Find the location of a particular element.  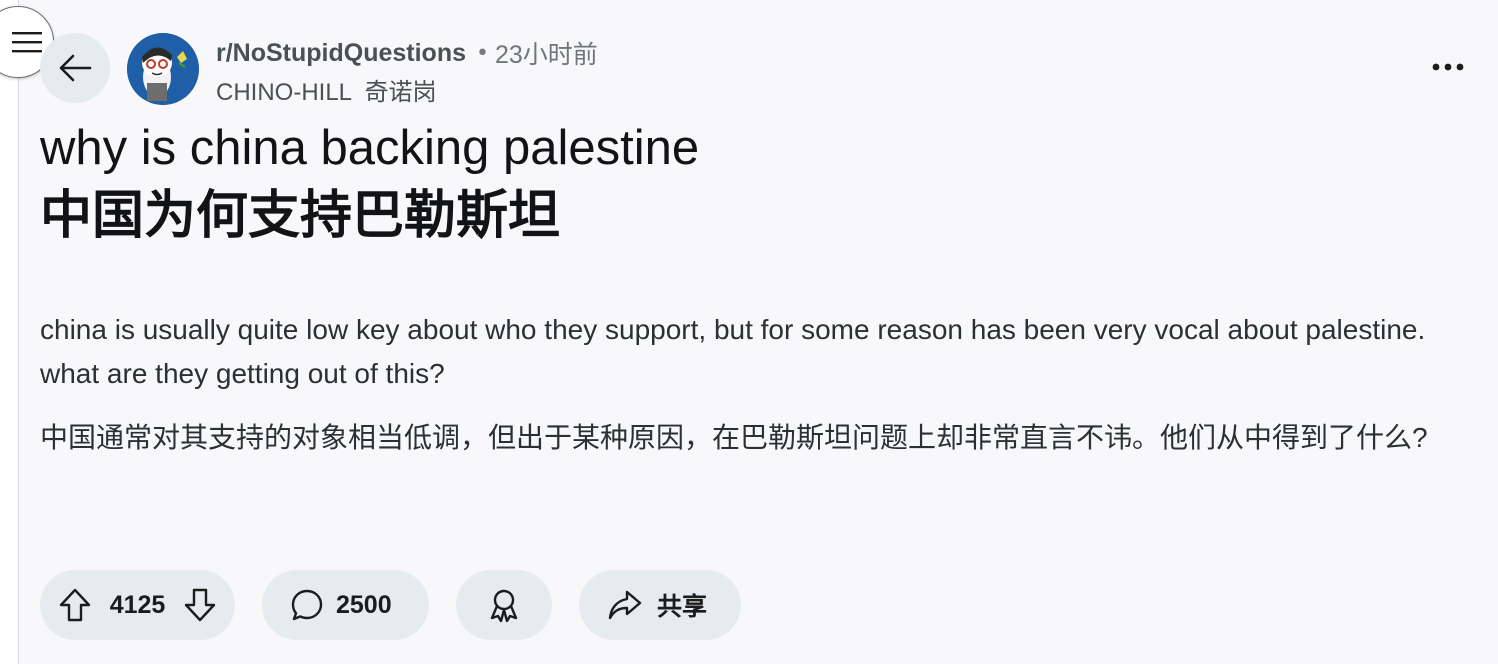

avatar-illustration is located at coordinates (163, 69).